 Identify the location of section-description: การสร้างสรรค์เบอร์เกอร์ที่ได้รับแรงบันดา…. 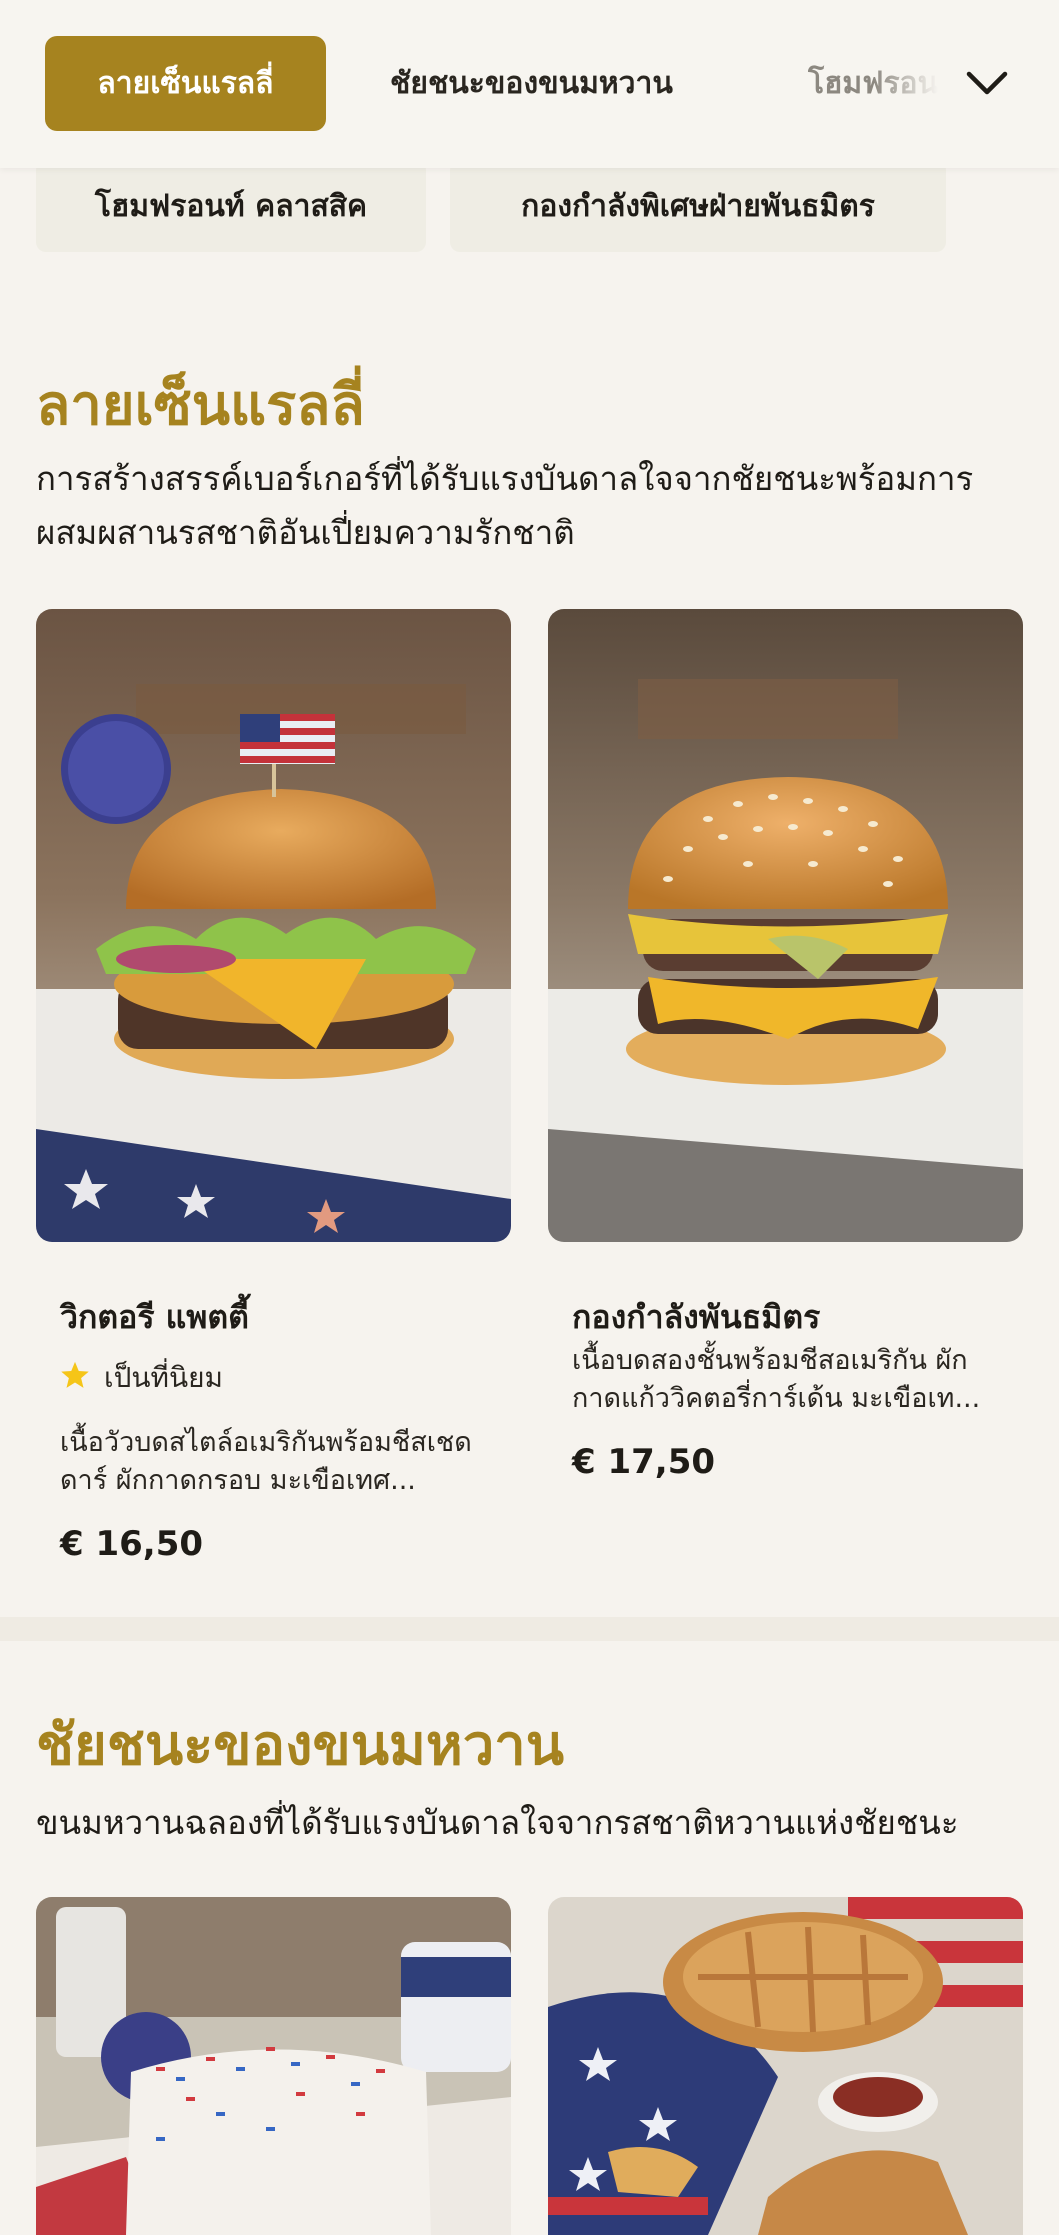
(505, 505).